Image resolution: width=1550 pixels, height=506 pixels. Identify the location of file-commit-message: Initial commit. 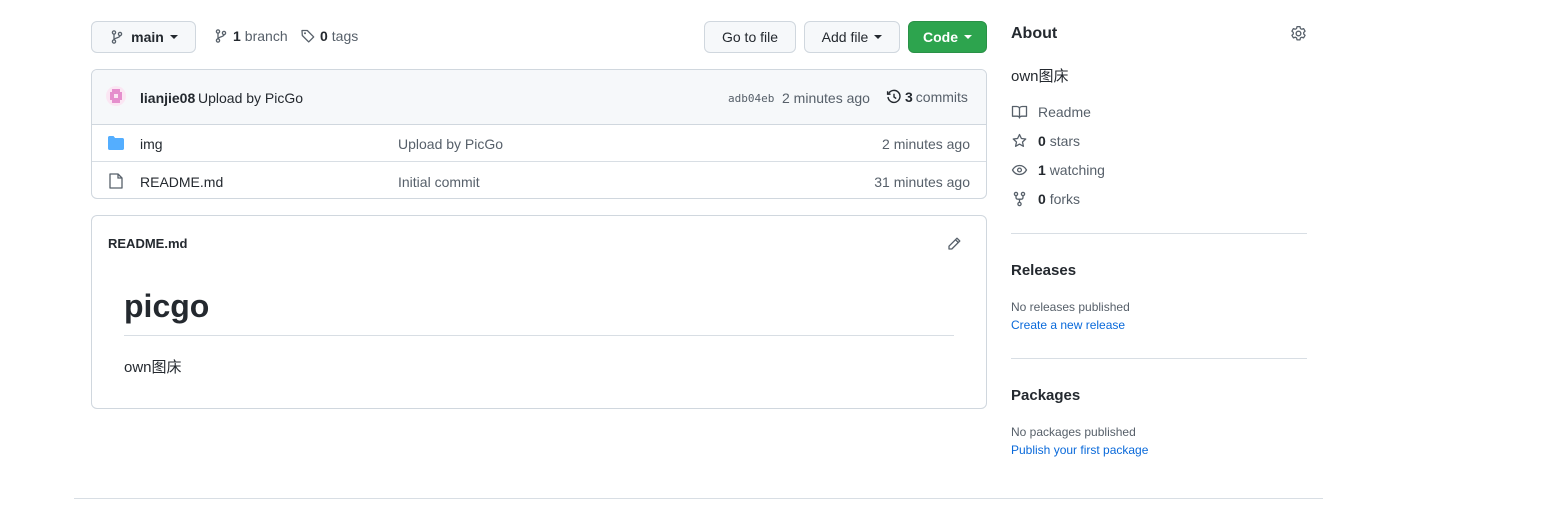
(439, 182).